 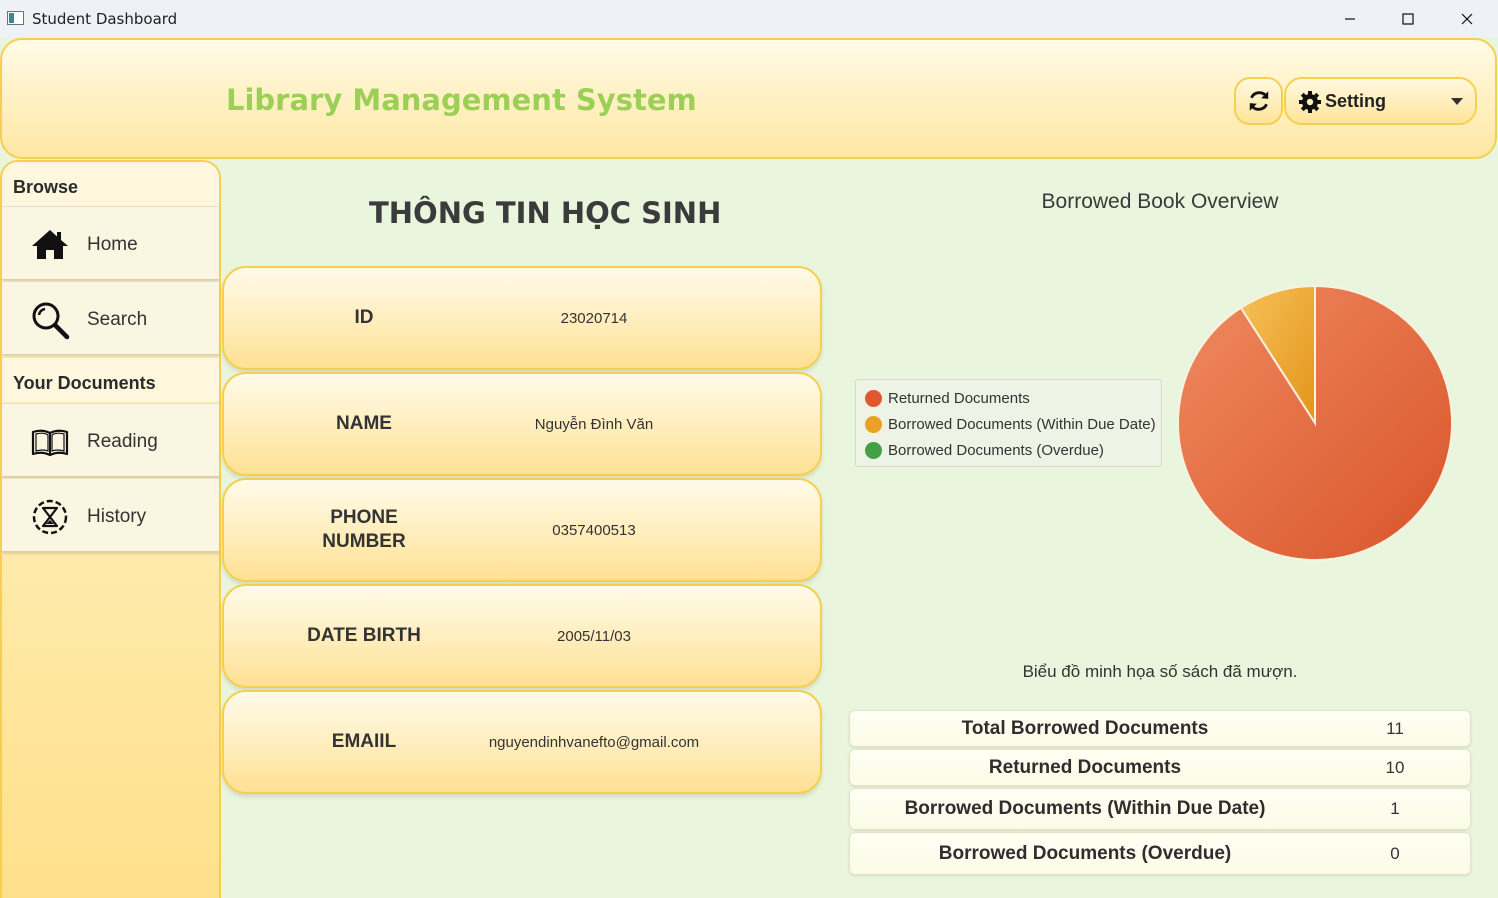 What do you see at coordinates (594, 742) in the screenshot?
I see `info-value: nguyendinhvanefto@gmail.com` at bounding box center [594, 742].